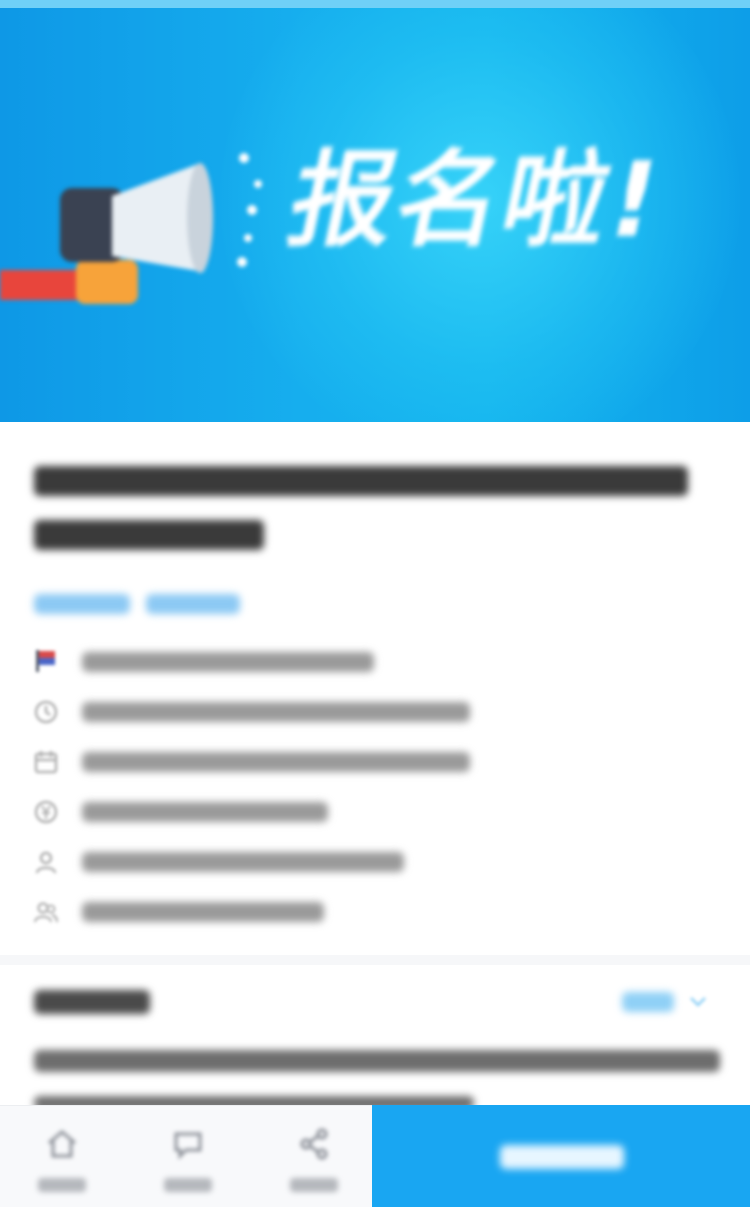 The image size is (750, 1207). What do you see at coordinates (46, 912) in the screenshot?
I see `group-icon` at bounding box center [46, 912].